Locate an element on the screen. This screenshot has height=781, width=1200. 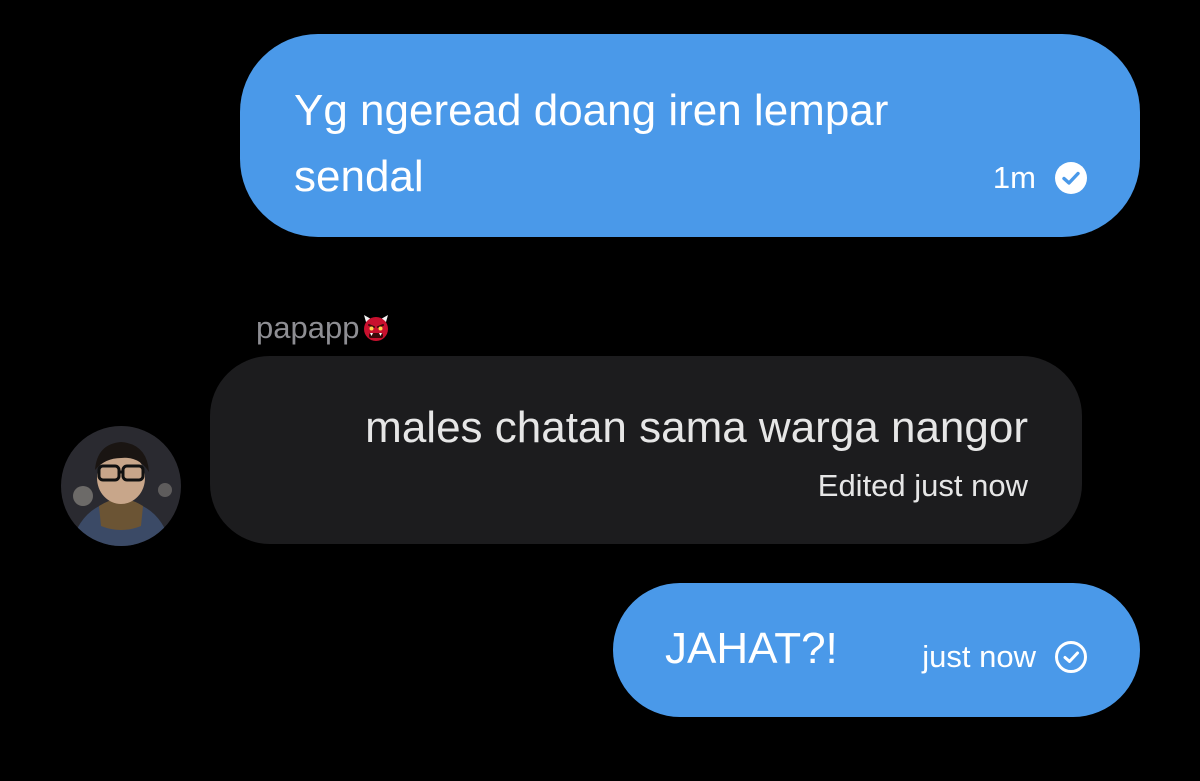
message-text: Yg ngeread doang iren lempar sendal is located at coordinates (591, 143).